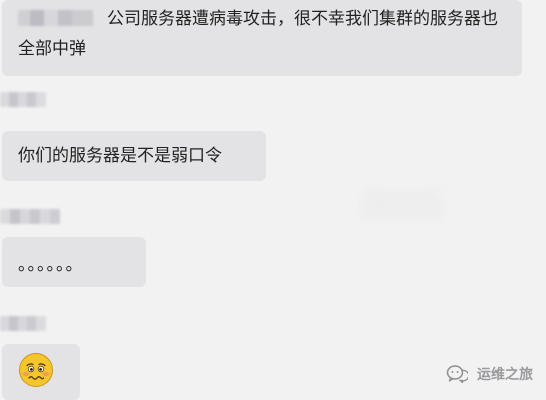 Image resolution: width=546 pixels, height=400 pixels. I want to click on emoji-message-bubble, so click(41, 372).